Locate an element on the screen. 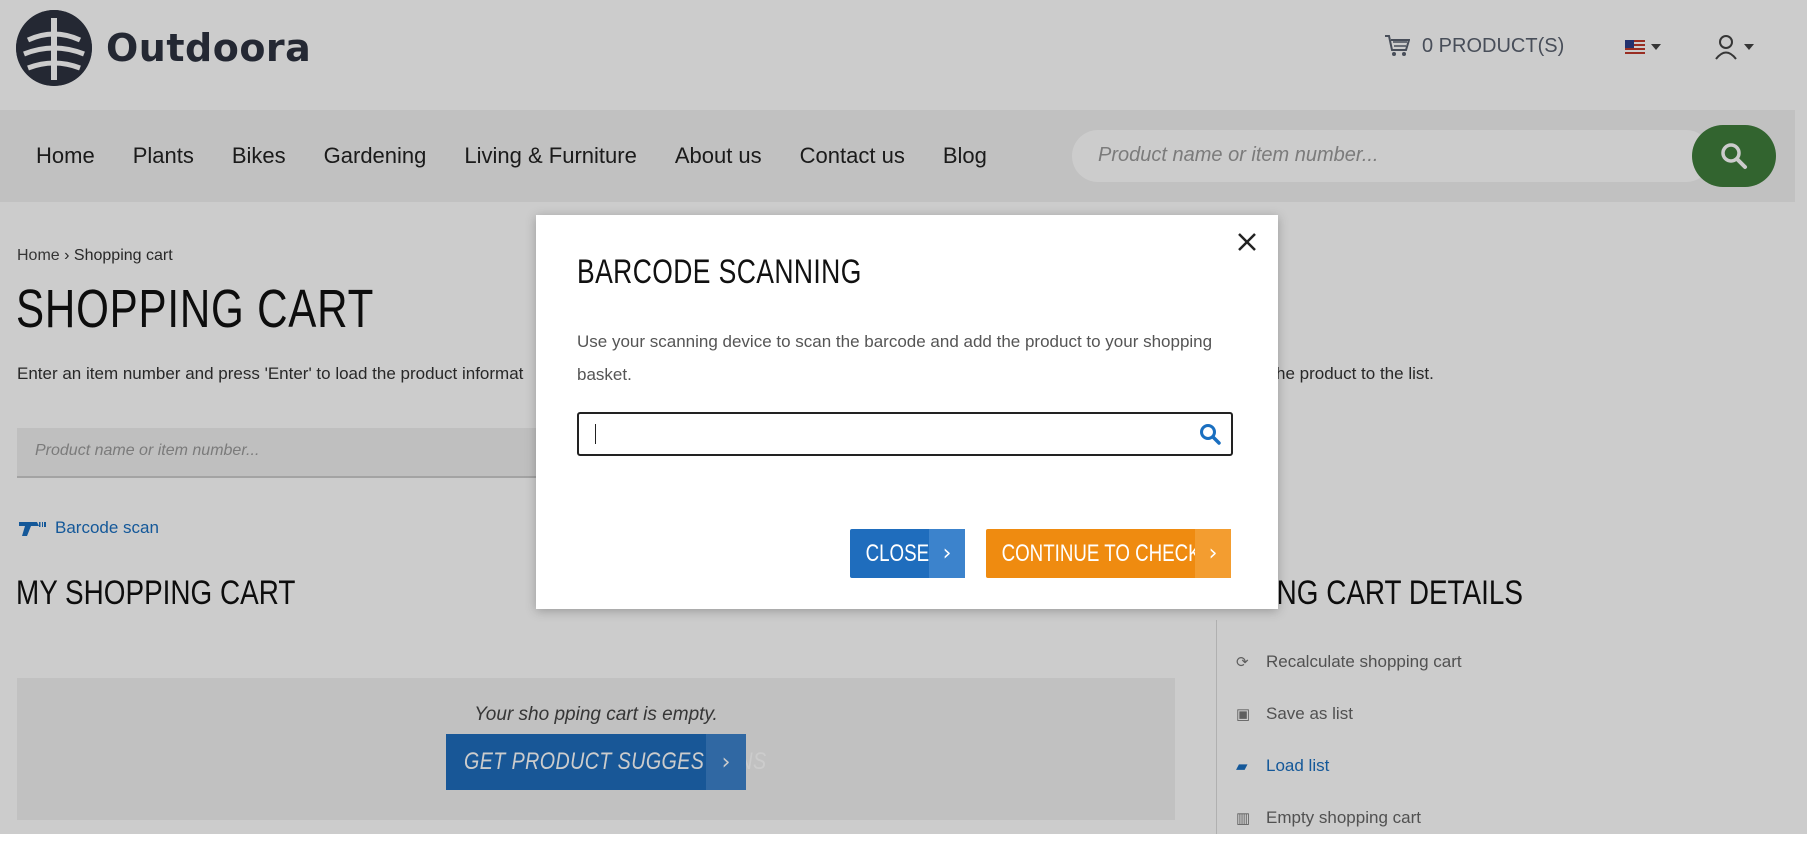 The width and height of the screenshot is (1807, 844). text-caret is located at coordinates (595, 434).